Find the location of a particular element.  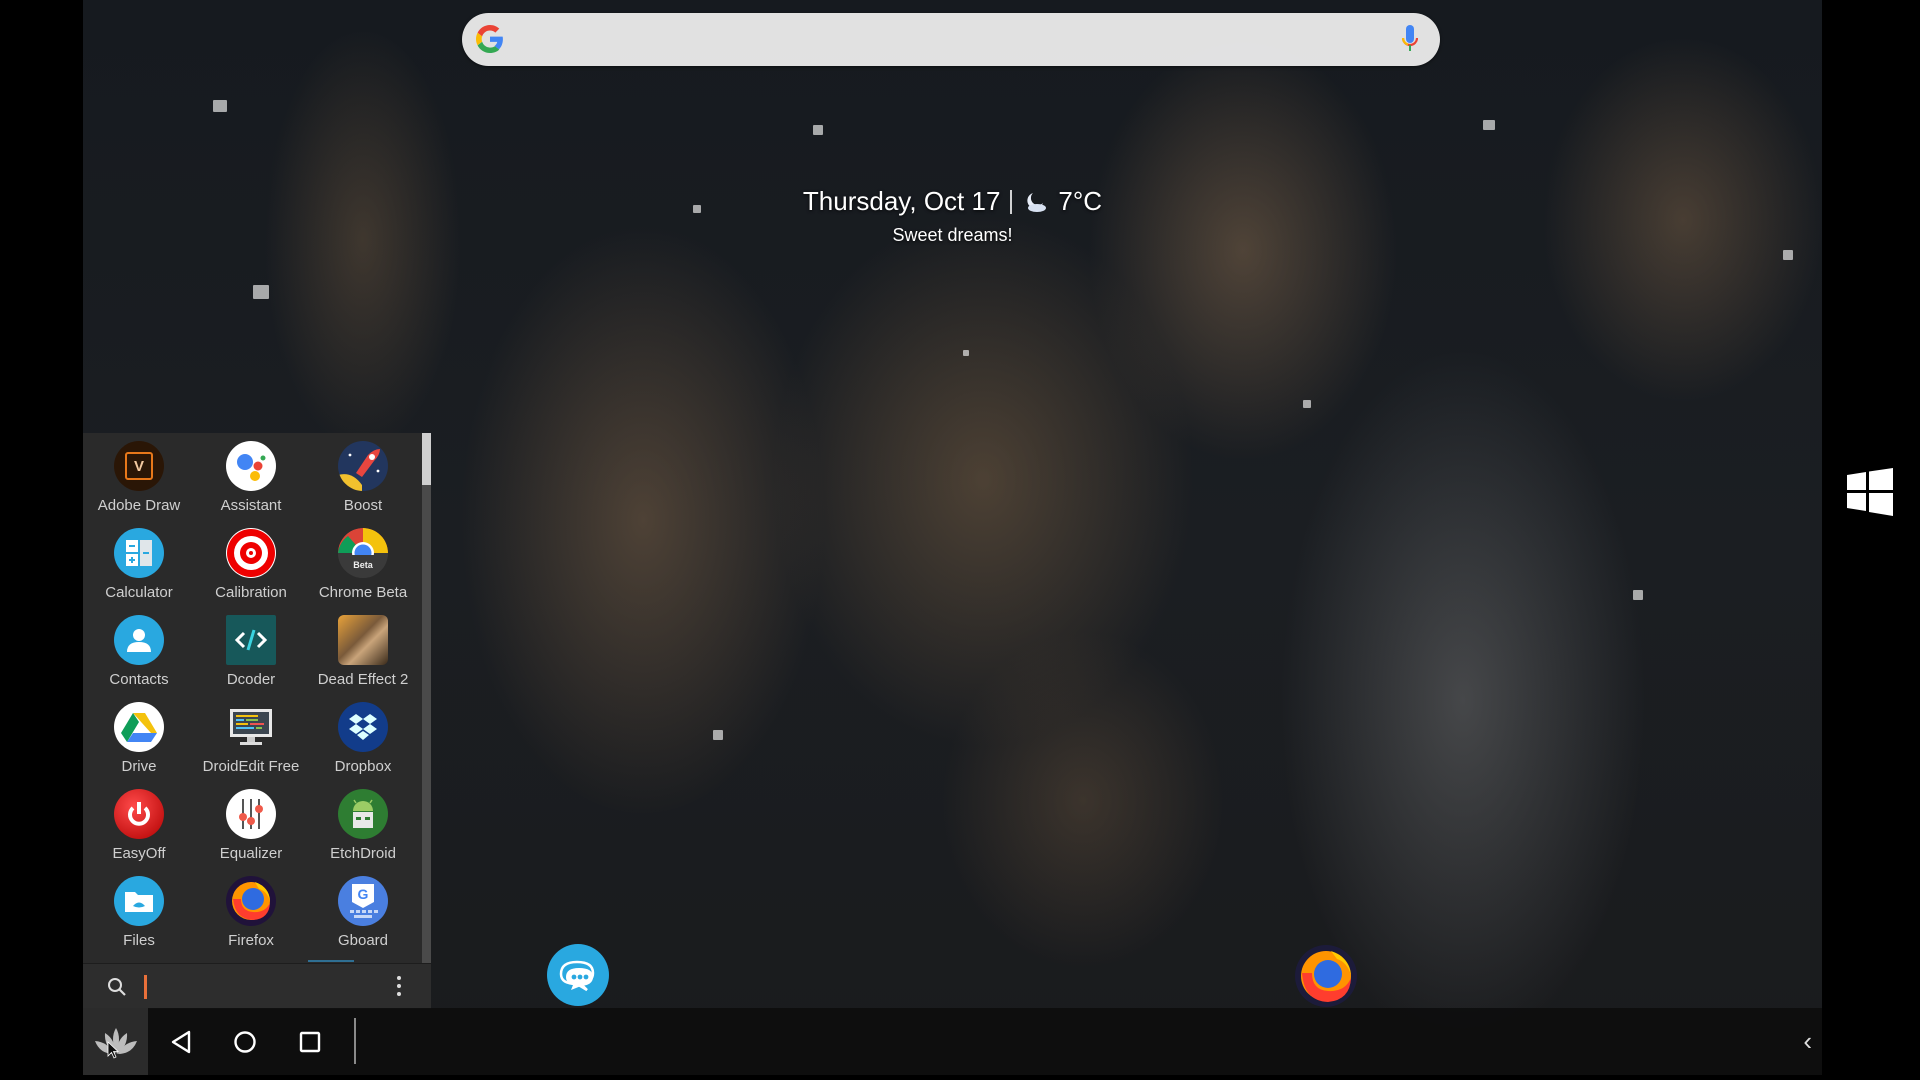

app-calculator: Calculator is located at coordinates (139, 571).